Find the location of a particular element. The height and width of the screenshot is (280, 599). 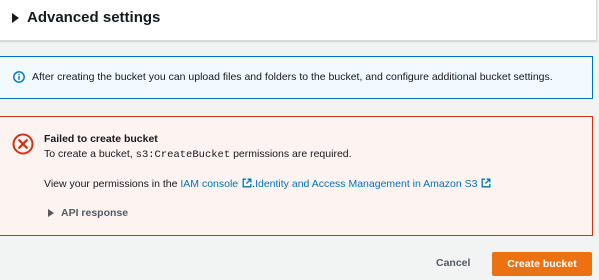

error-desc-suffix: permissions are required. is located at coordinates (291, 154).